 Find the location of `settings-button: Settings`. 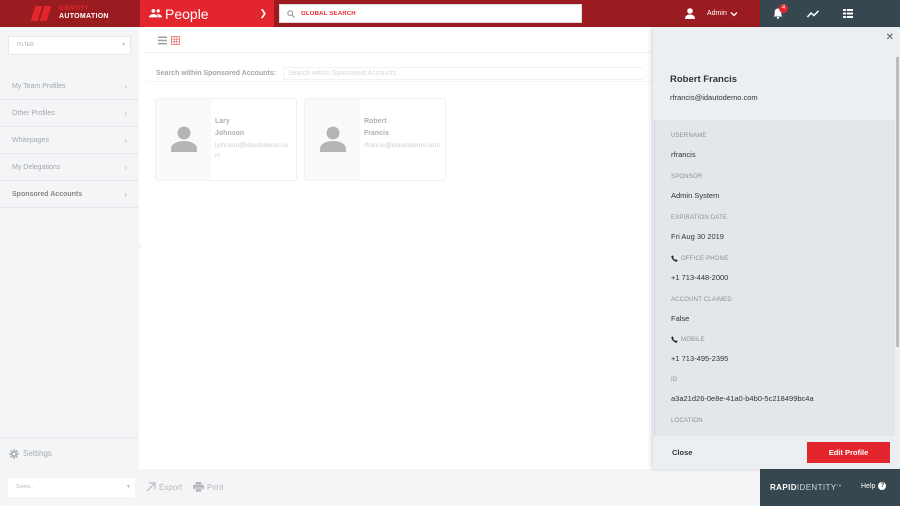

settings-button: Settings is located at coordinates (69, 453).